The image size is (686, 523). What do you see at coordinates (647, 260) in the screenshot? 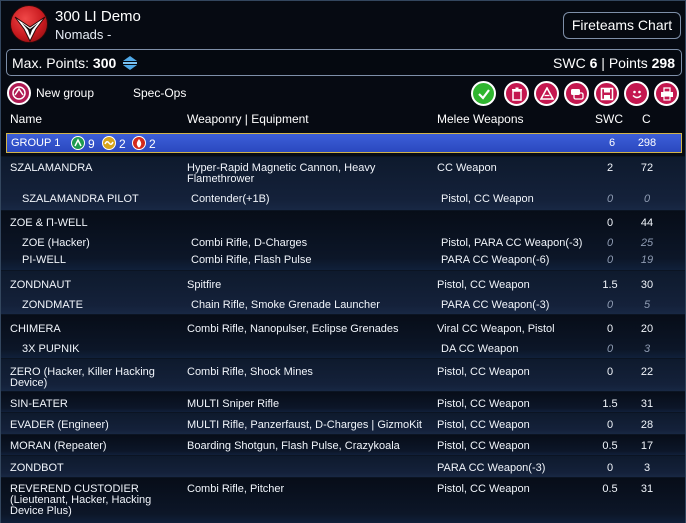
I see `sub-unit-points: 19` at bounding box center [647, 260].